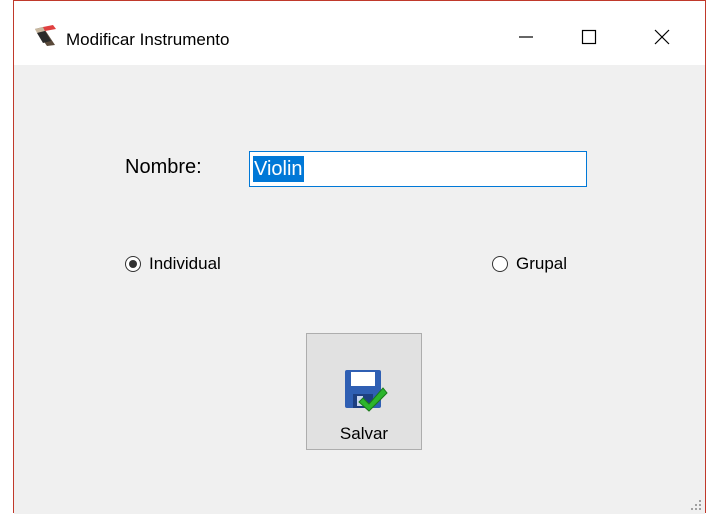  What do you see at coordinates (359, 33) in the screenshot?
I see `title-bar: Modificar Instrumento` at bounding box center [359, 33].